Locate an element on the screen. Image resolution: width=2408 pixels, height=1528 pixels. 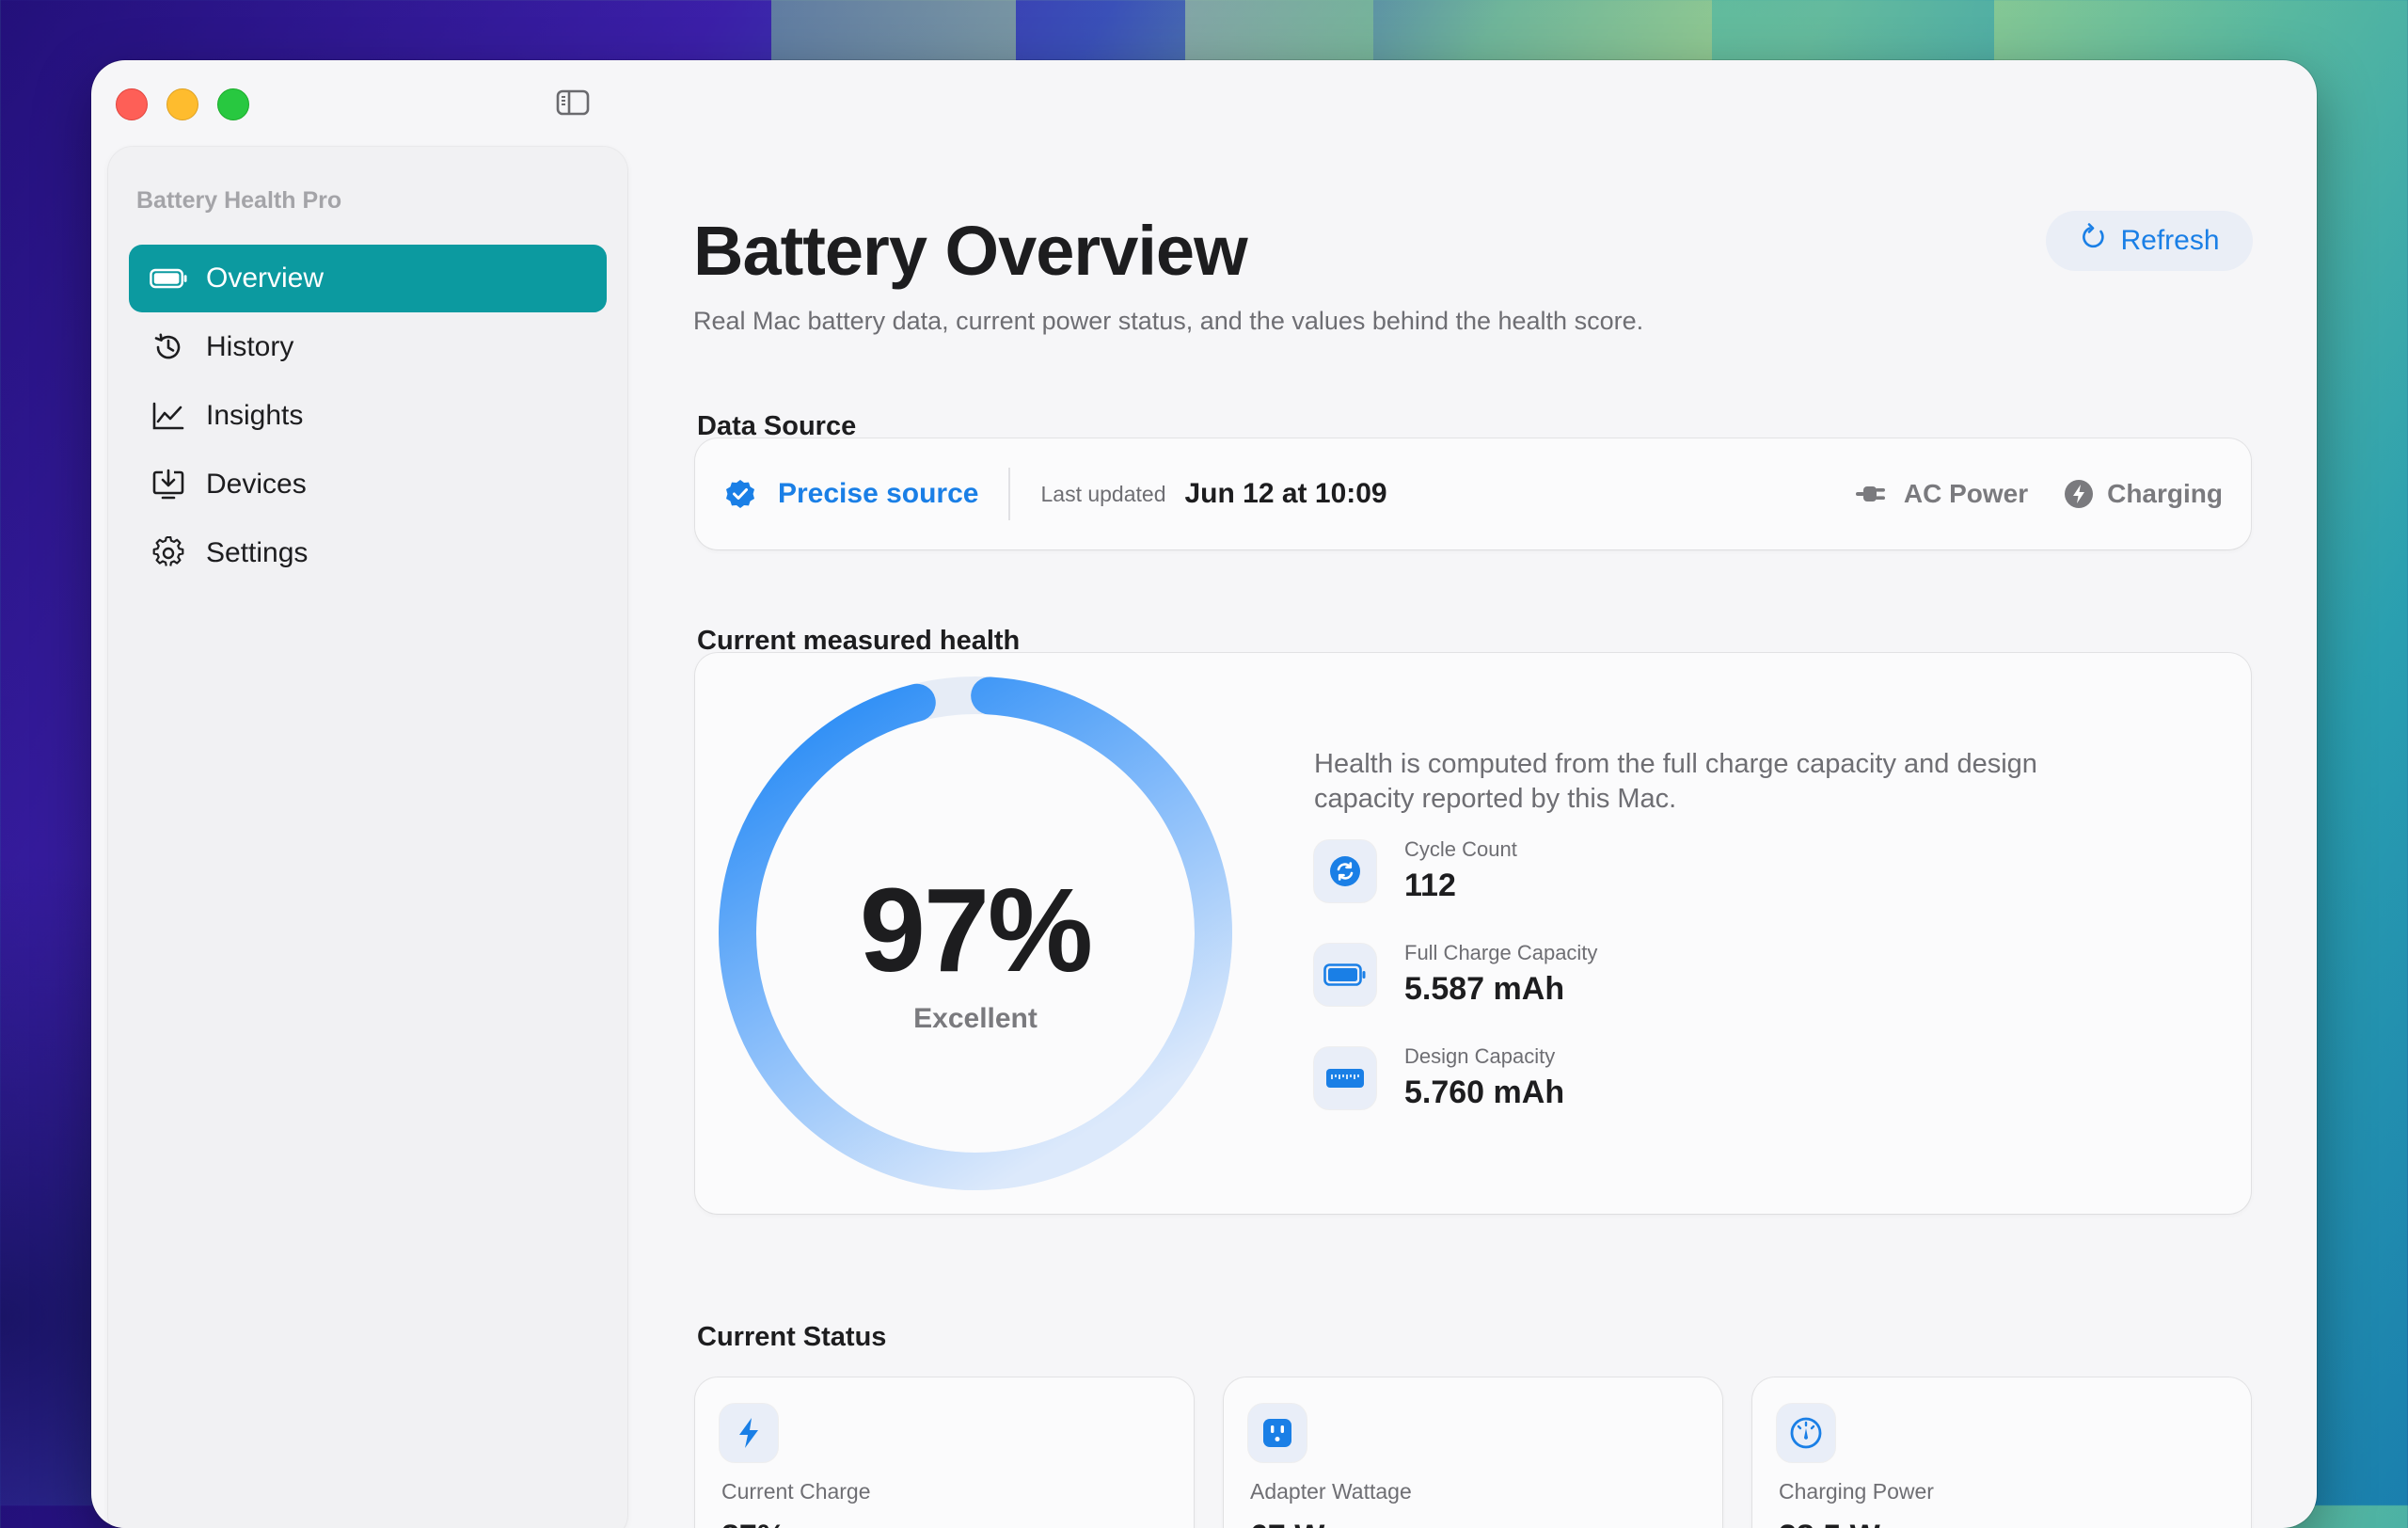
sidebar-item-label: Devices is located at coordinates (256, 484).